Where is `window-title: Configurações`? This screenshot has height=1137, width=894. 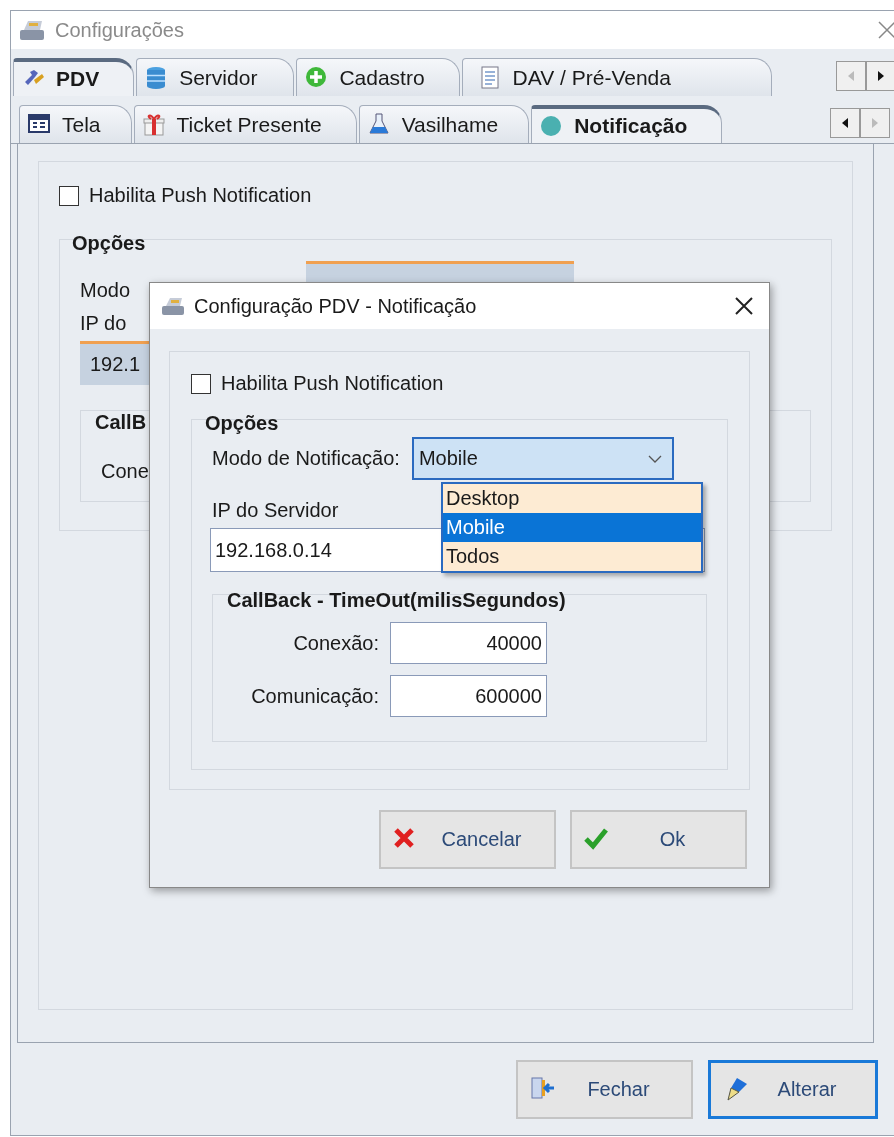 window-title: Configurações is located at coordinates (119, 30).